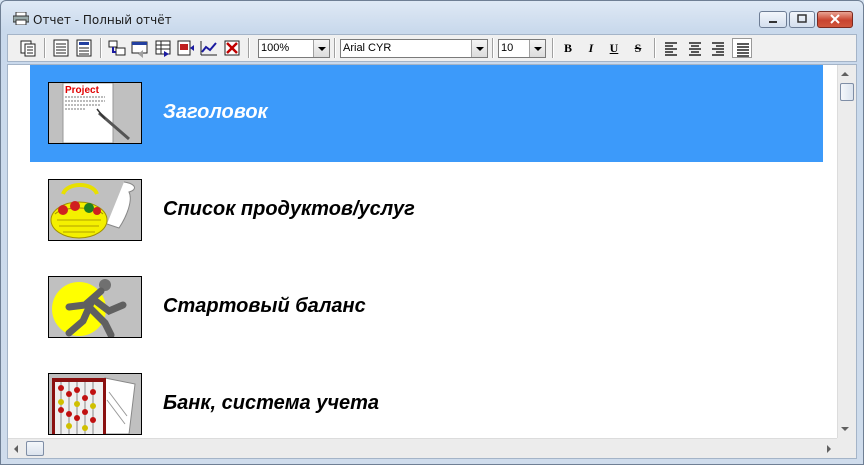 Image resolution: width=864 pixels, height=465 pixels. I want to click on font-select: Arial CYR, so click(414, 48).